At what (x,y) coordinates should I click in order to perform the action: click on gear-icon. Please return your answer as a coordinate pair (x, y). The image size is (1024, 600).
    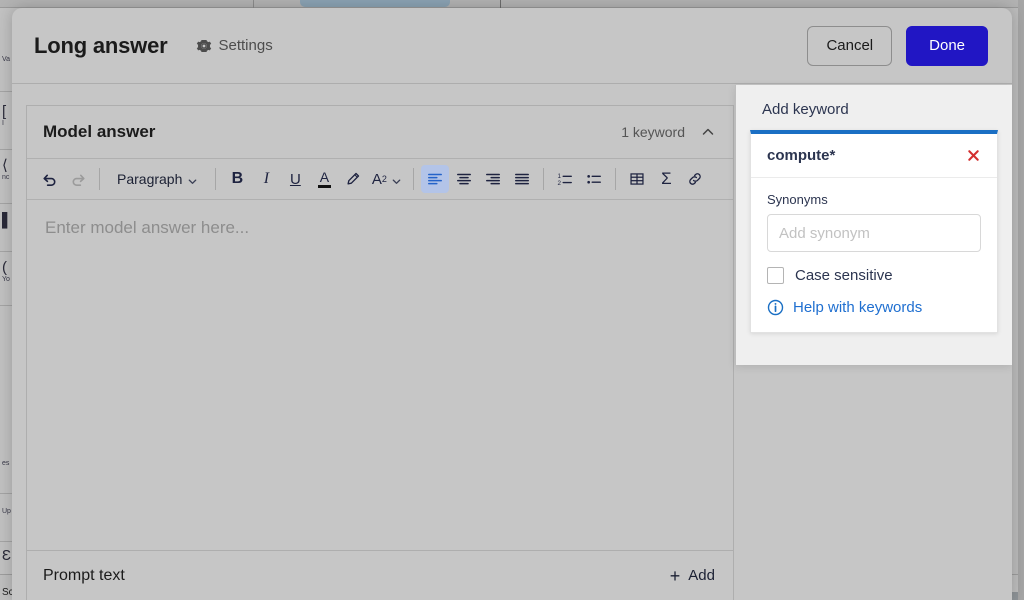
    Looking at the image, I should click on (204, 46).